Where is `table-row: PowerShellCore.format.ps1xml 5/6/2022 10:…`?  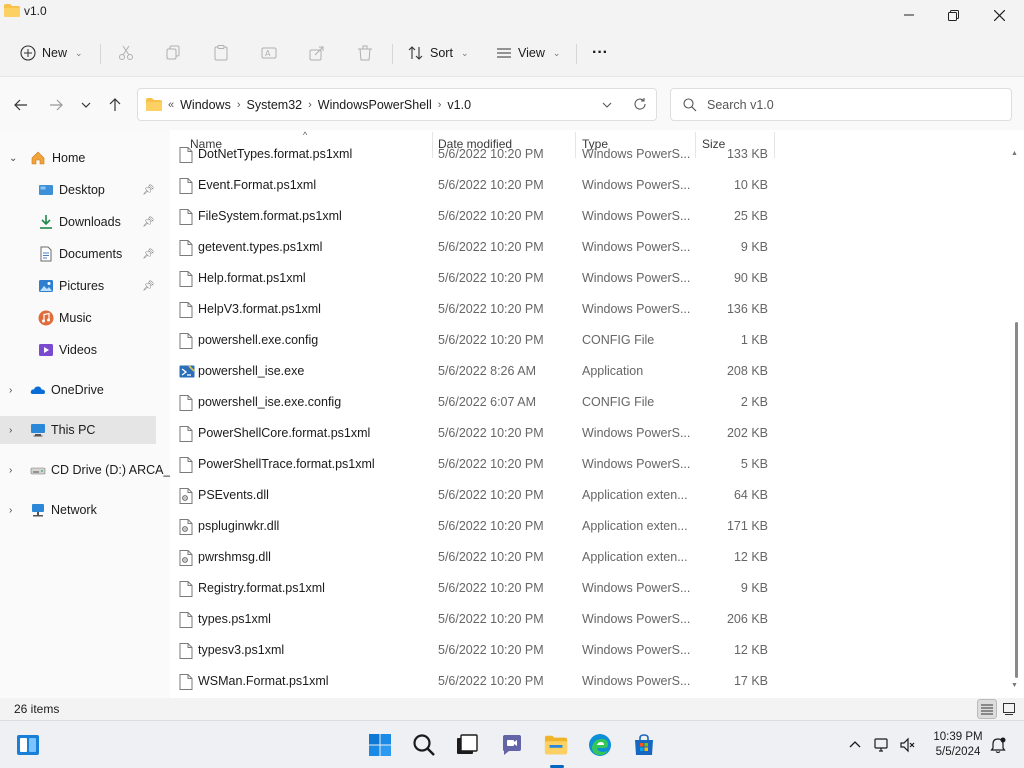
table-row: PowerShellCore.format.ps1xml 5/6/2022 10:… is located at coordinates (585, 433).